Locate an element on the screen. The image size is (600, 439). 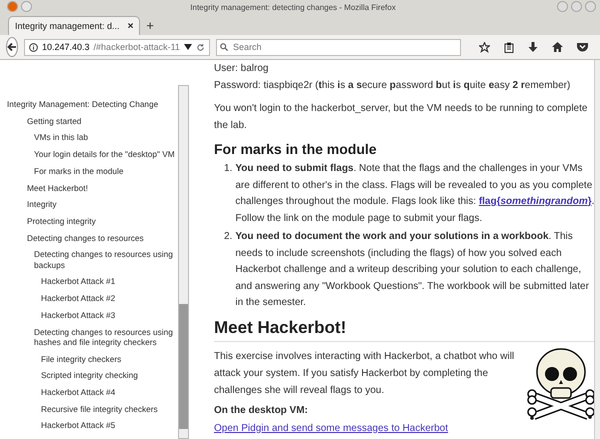
list-number: 2. is located at coordinates (228, 237).